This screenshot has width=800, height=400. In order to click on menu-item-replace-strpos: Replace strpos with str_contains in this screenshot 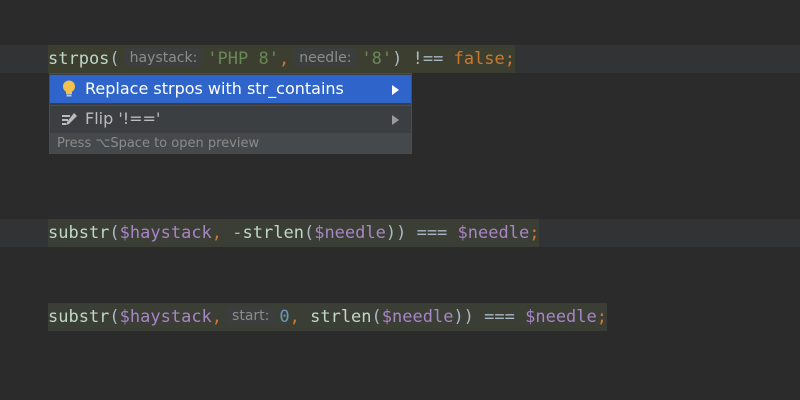, I will do `click(230, 89)`.